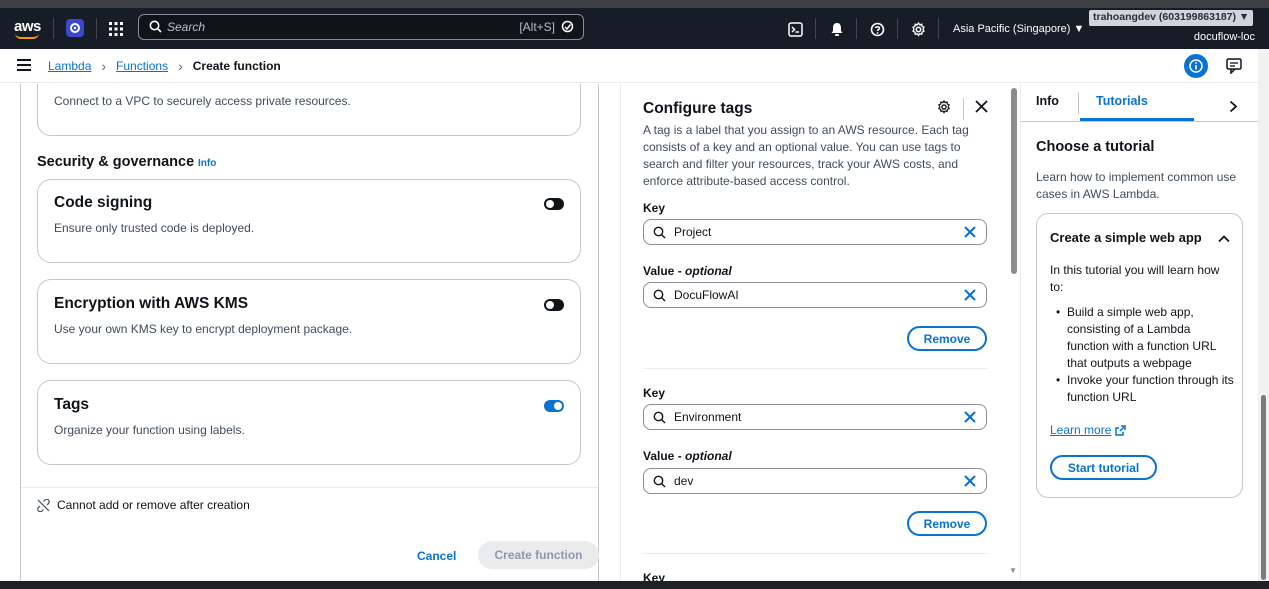  I want to click on breadcrumb-bar: Lambda › Functions › Create function, so click(634, 66).